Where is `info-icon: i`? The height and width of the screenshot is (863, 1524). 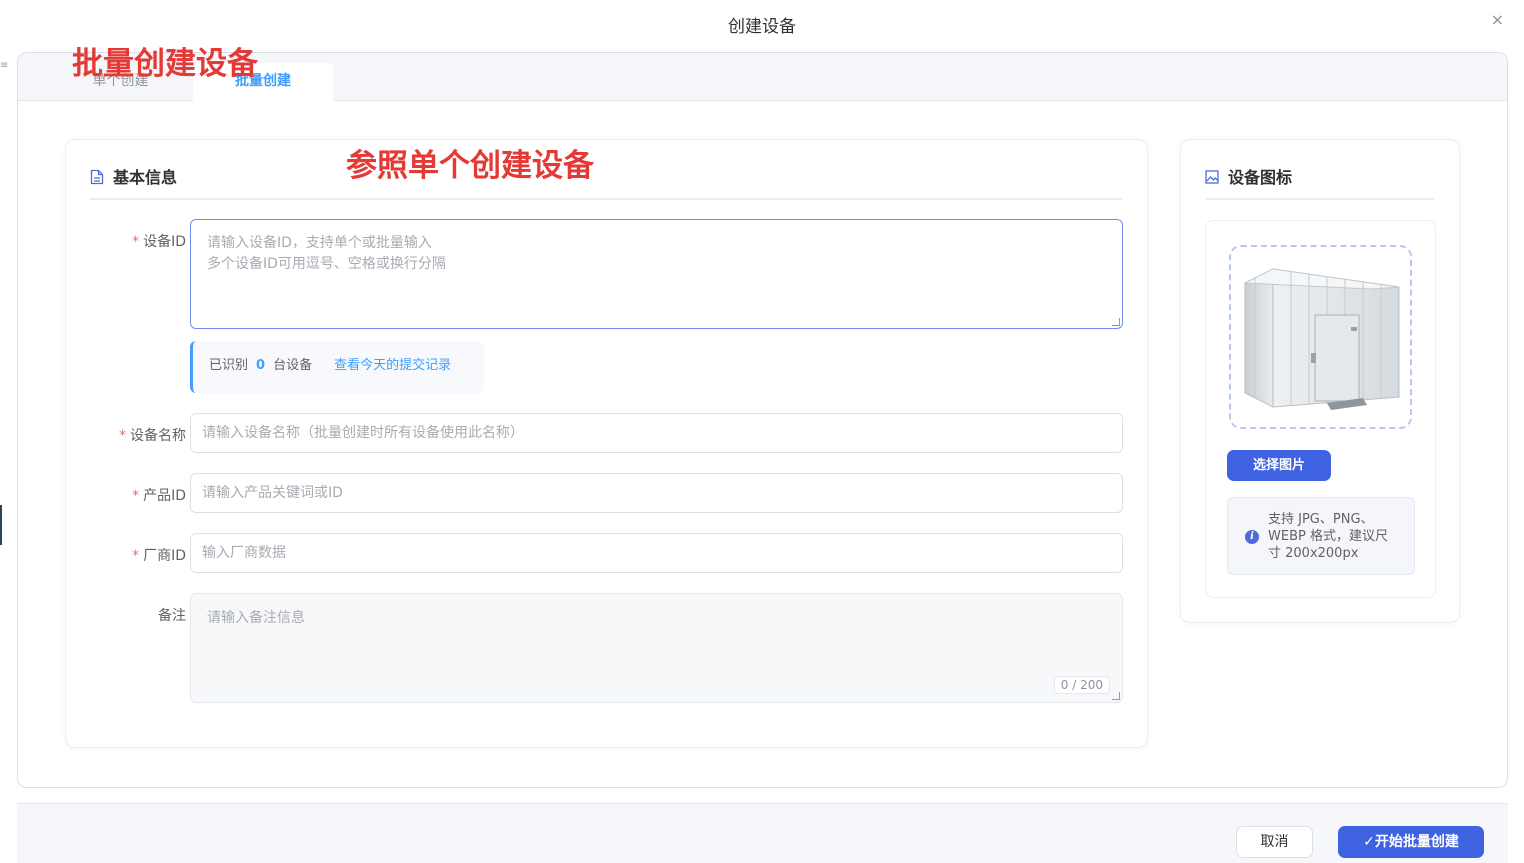
info-icon: i is located at coordinates (1252, 537).